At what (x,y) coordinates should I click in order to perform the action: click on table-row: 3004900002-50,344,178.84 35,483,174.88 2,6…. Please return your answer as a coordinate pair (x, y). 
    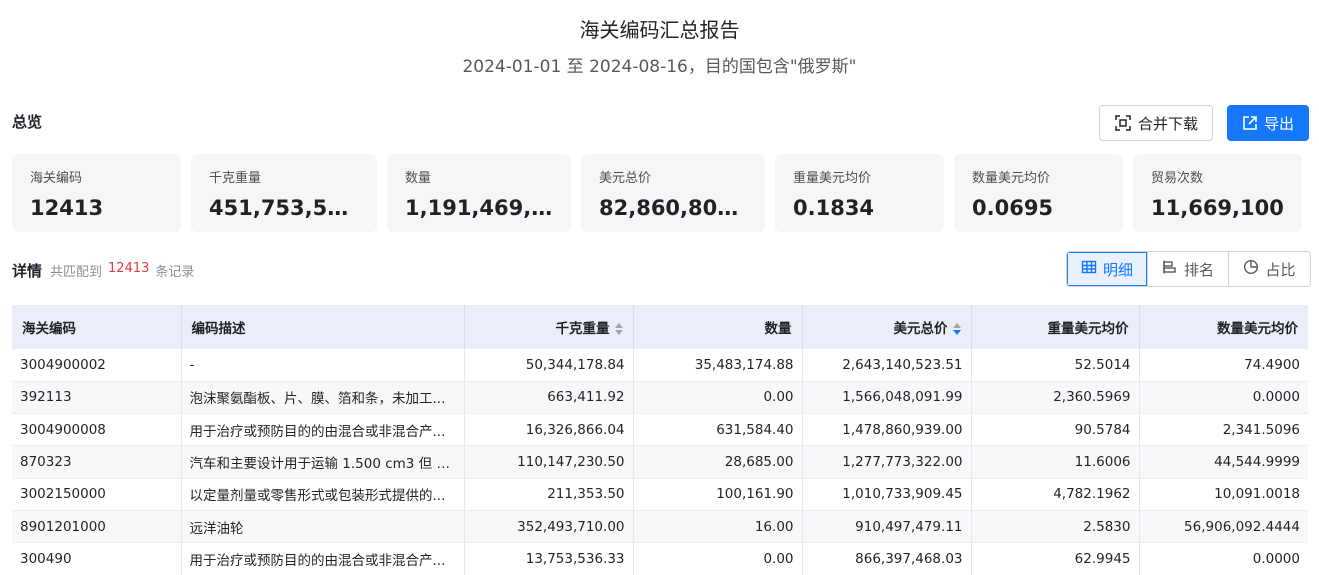
    Looking at the image, I should click on (660, 365).